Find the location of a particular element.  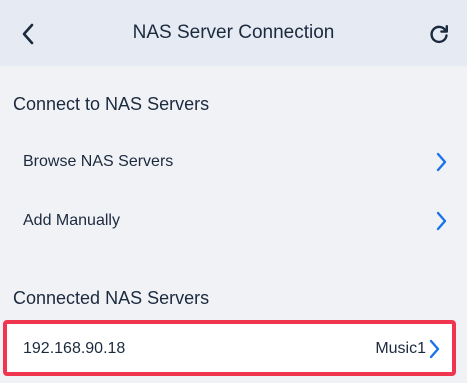

refresh-icon is located at coordinates (439, 34).